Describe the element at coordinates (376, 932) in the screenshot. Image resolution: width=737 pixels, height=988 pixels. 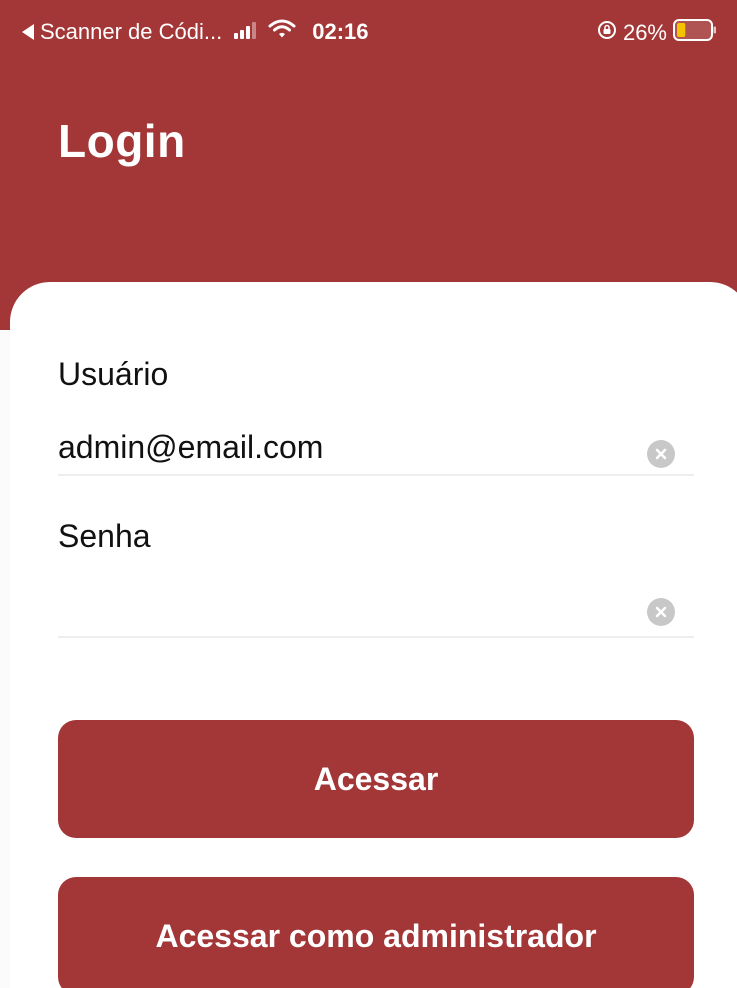
I see `admin-login-button: Acessar como administrador` at that location.